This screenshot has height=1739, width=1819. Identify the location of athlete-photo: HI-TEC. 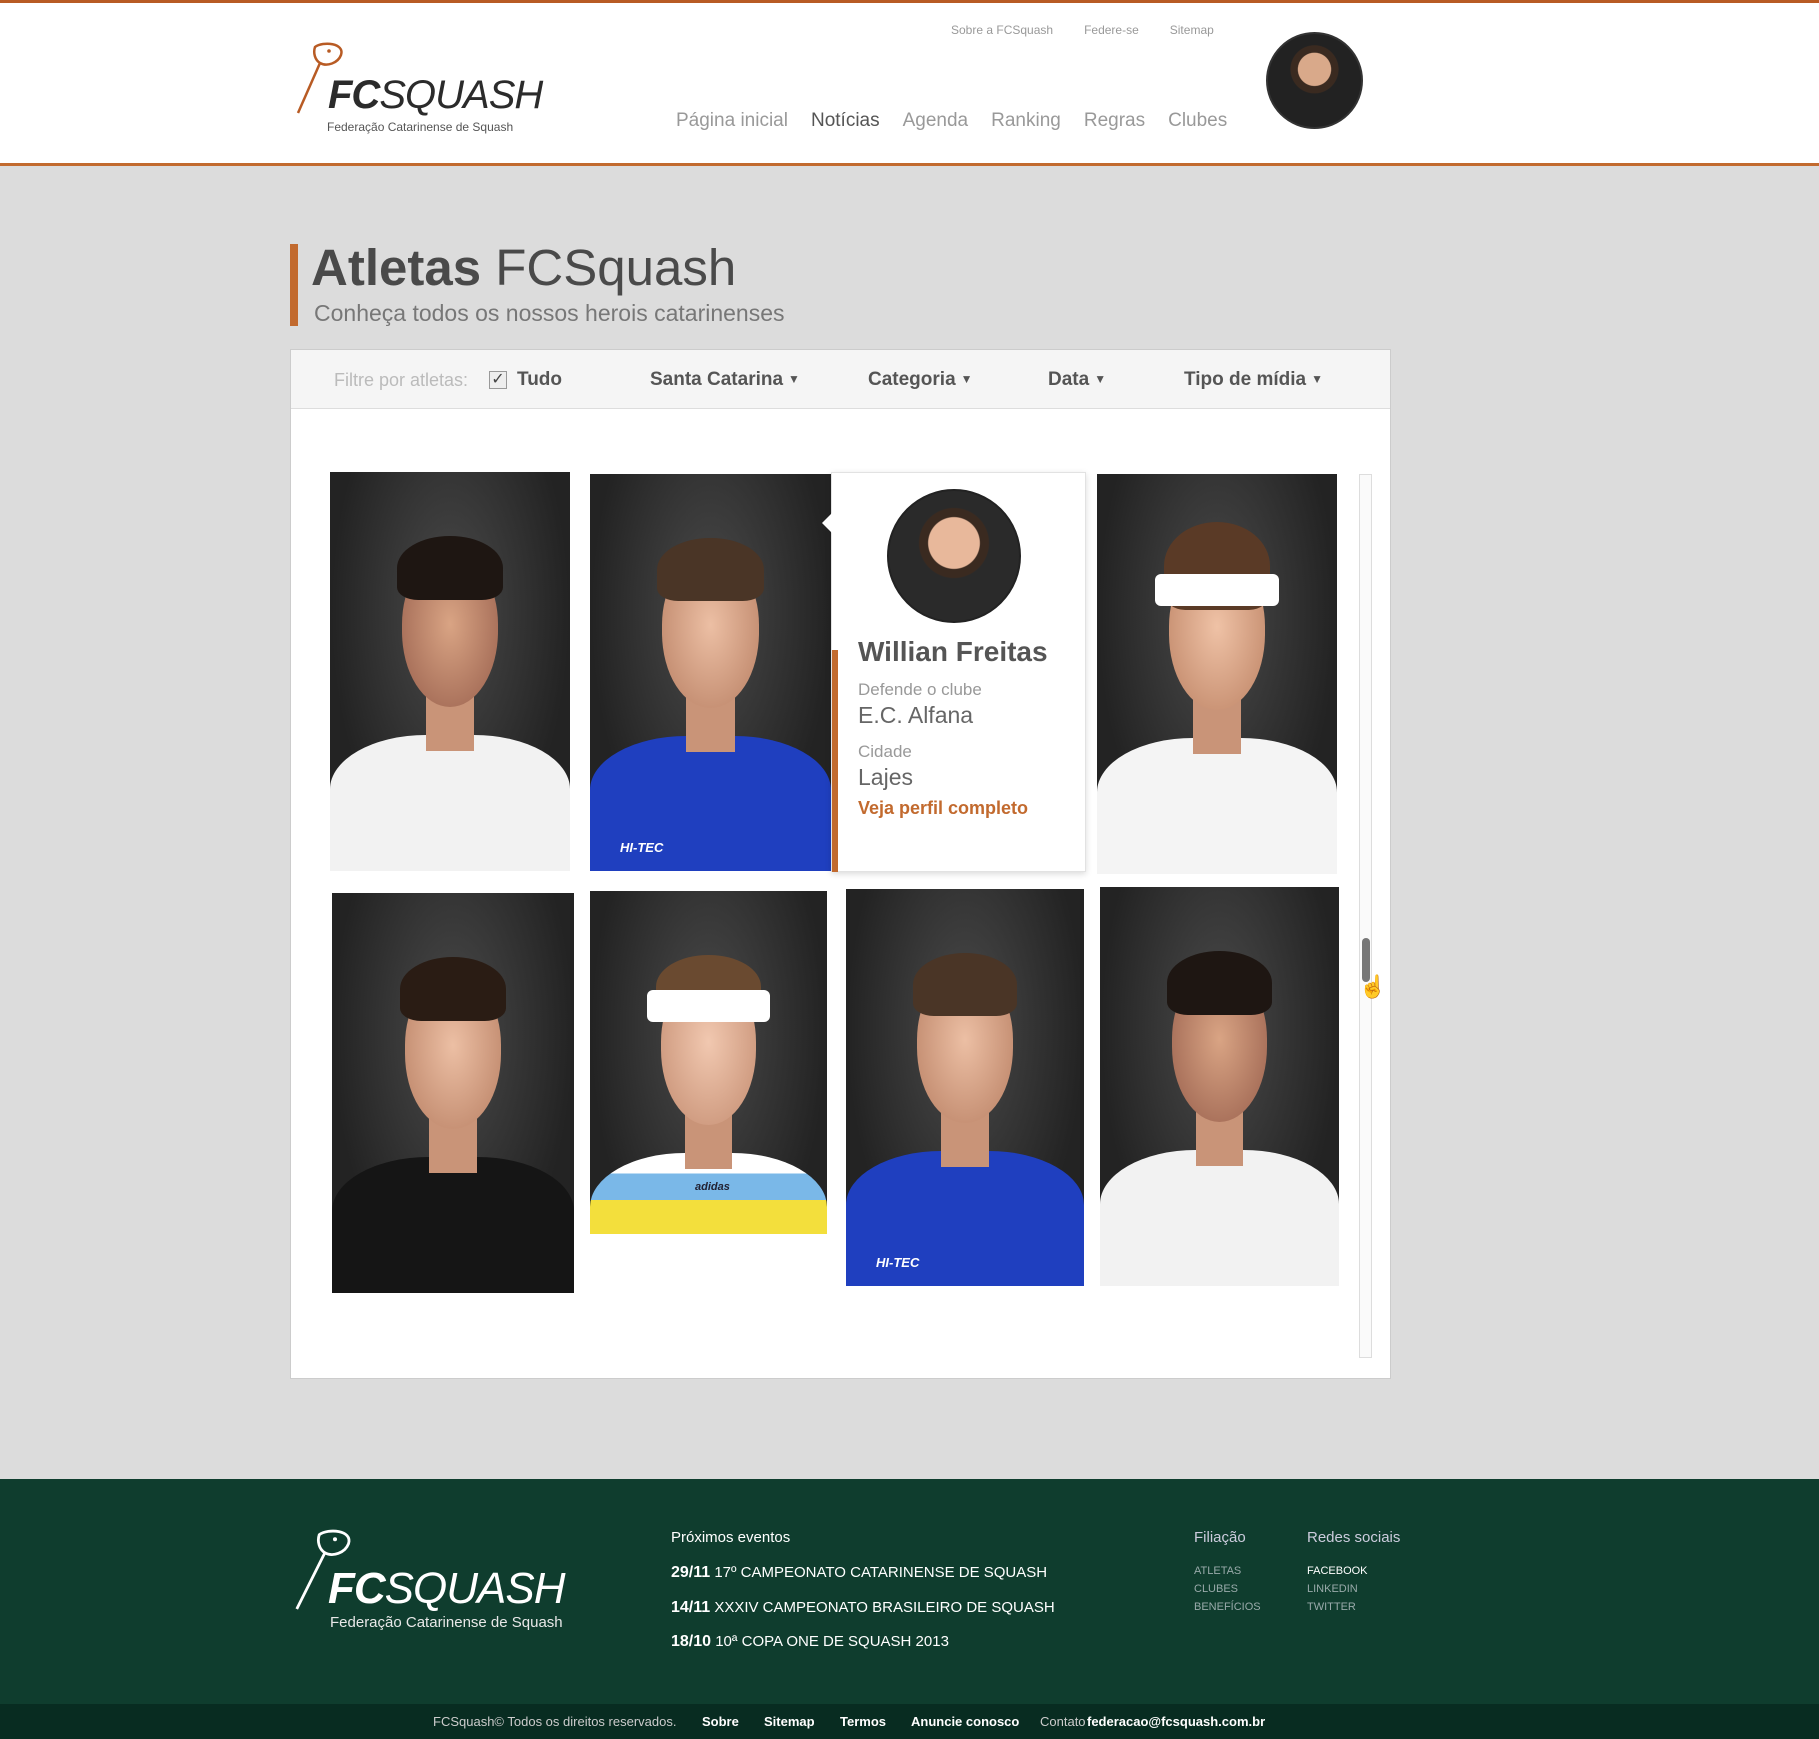
(965, 1087).